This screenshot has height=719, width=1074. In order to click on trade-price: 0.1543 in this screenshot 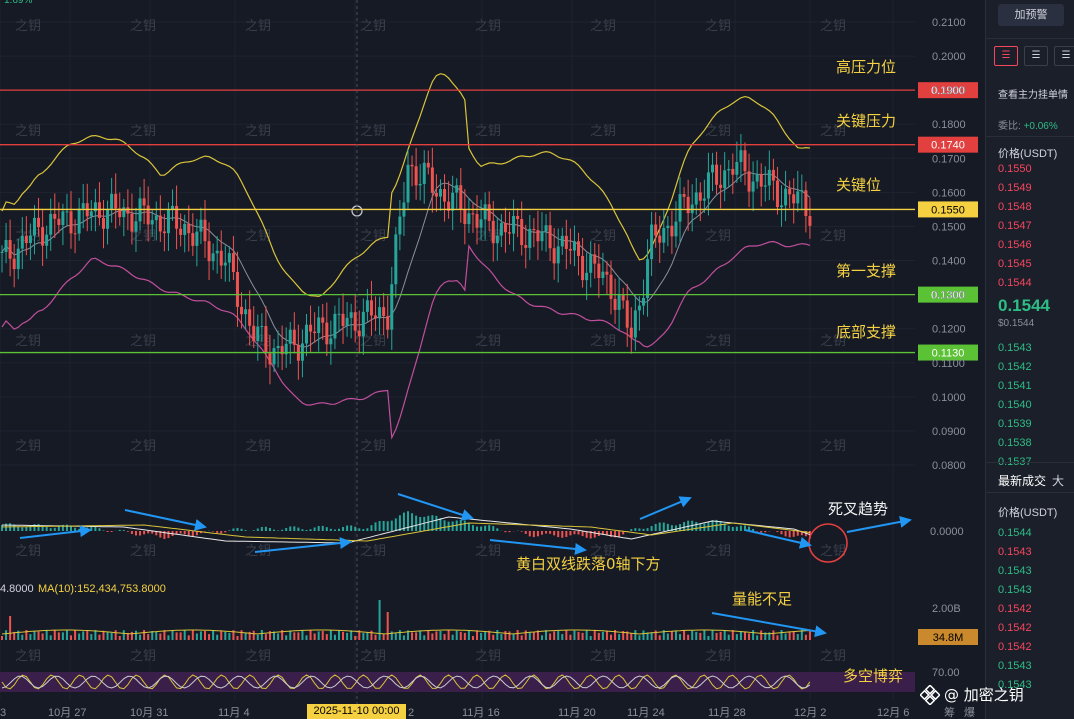, I will do `click(1015, 571)`.